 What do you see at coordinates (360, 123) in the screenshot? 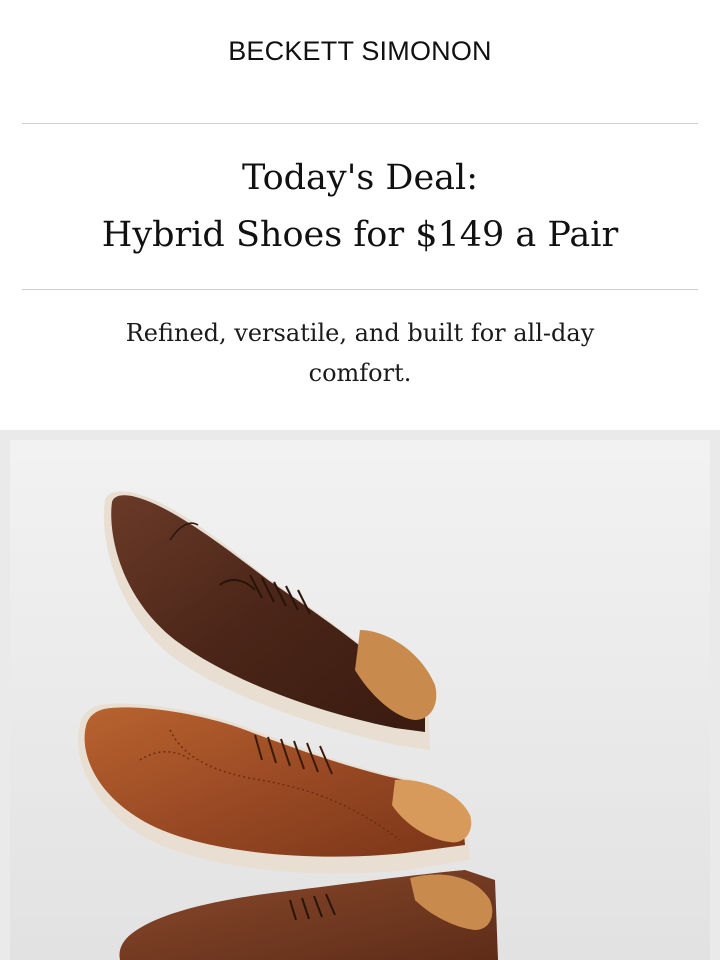
I see `top-divider` at bounding box center [360, 123].